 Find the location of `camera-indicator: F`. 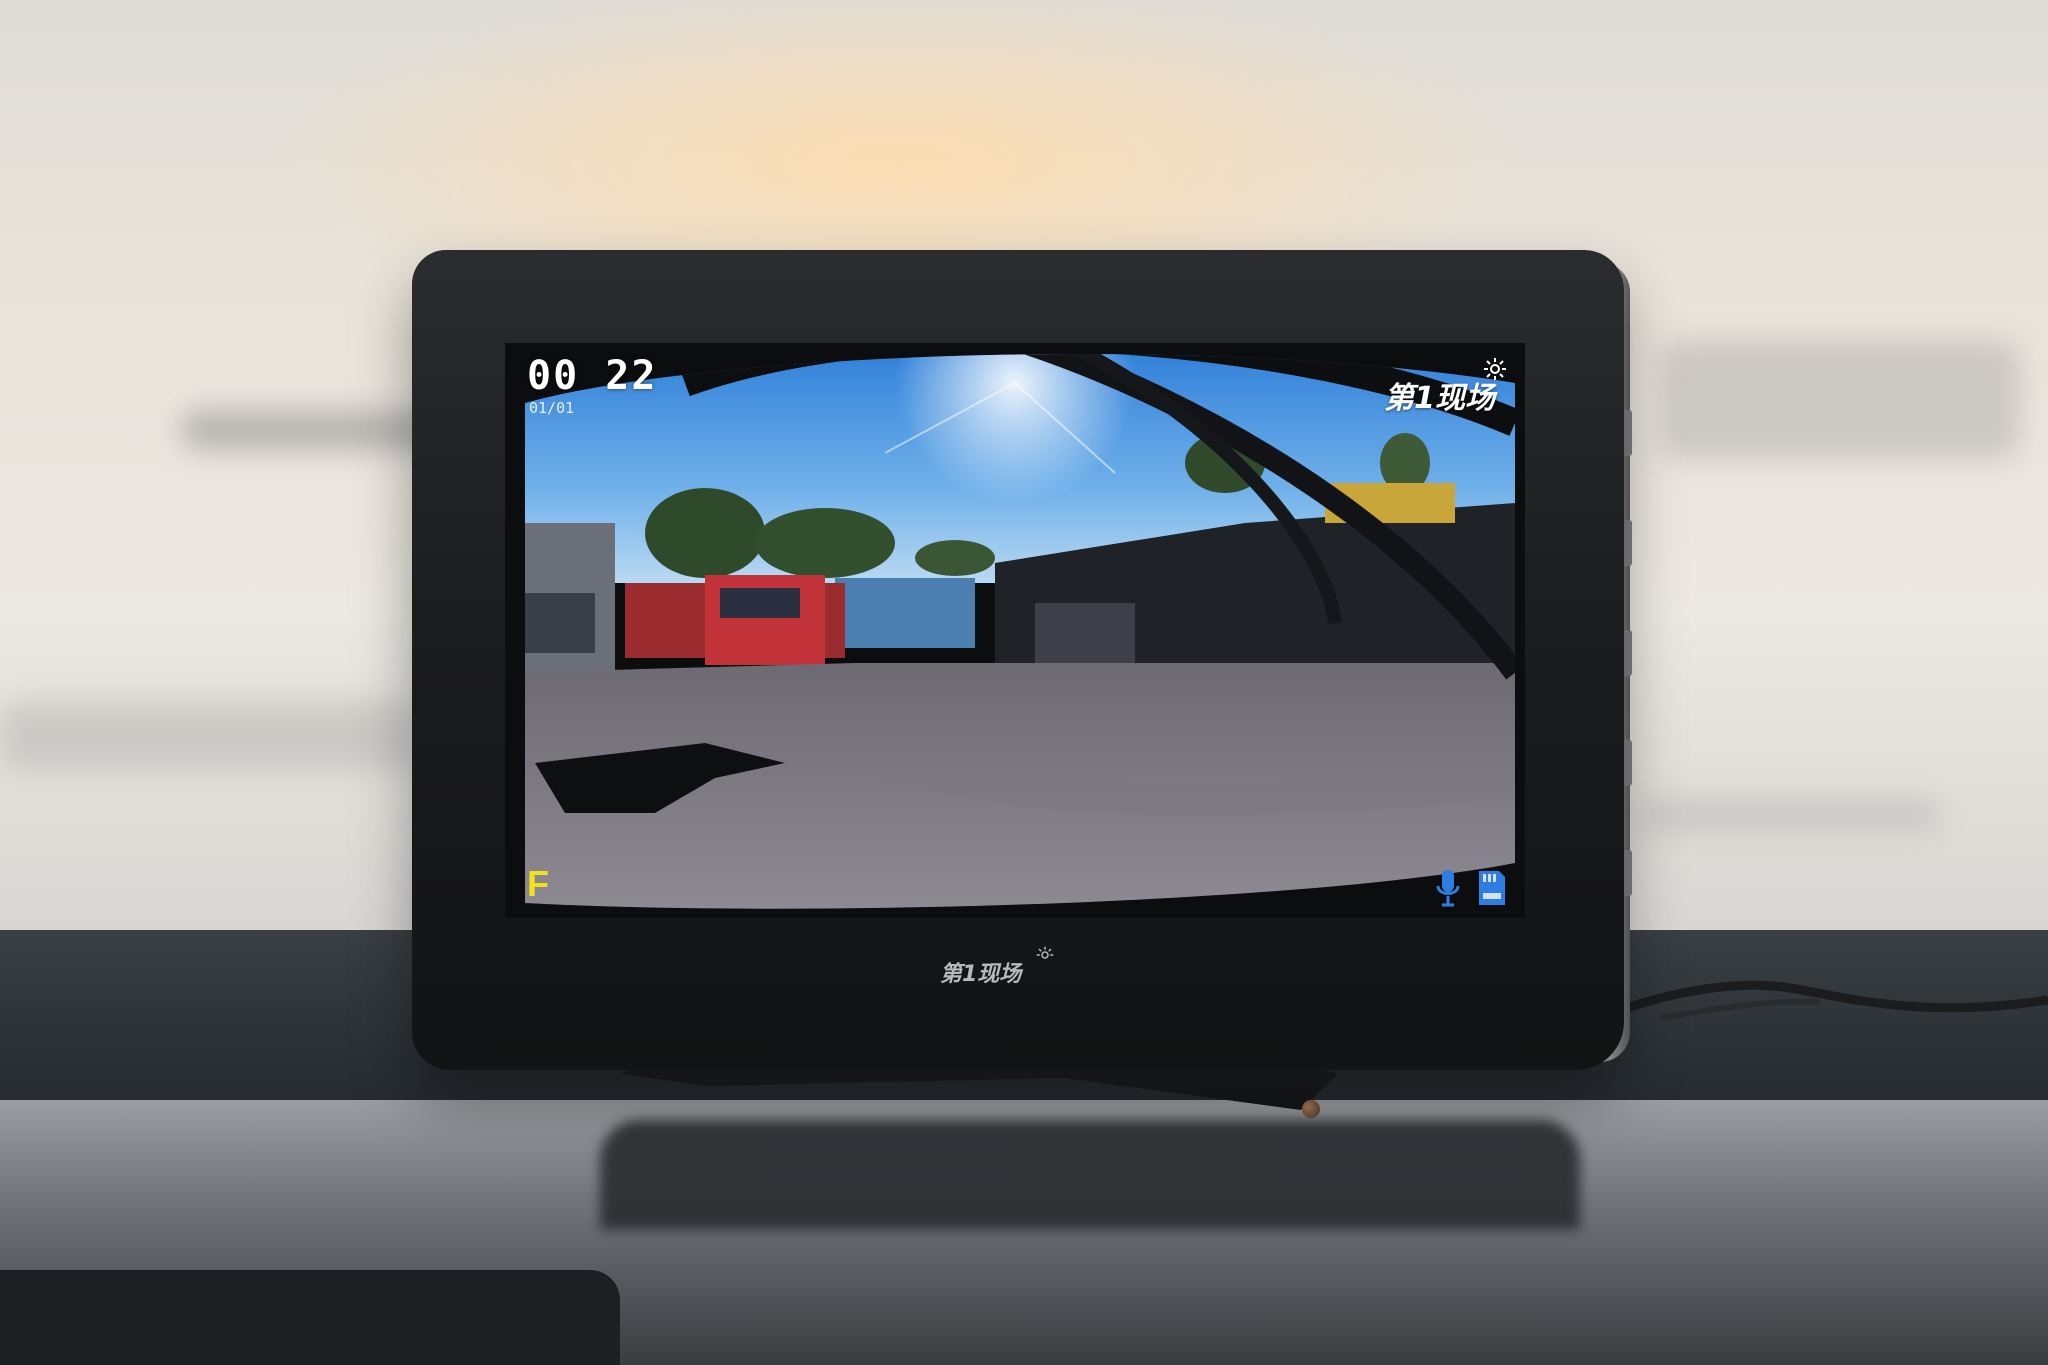

camera-indicator: F is located at coordinates (538, 883).